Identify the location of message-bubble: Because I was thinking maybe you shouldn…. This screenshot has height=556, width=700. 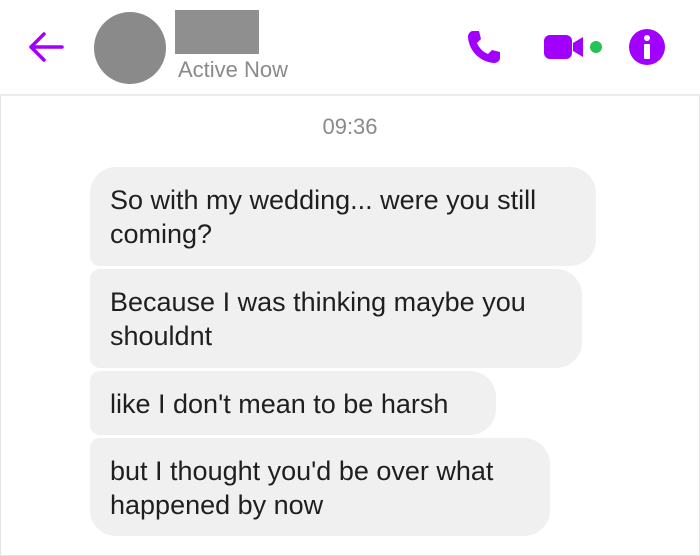
(336, 318).